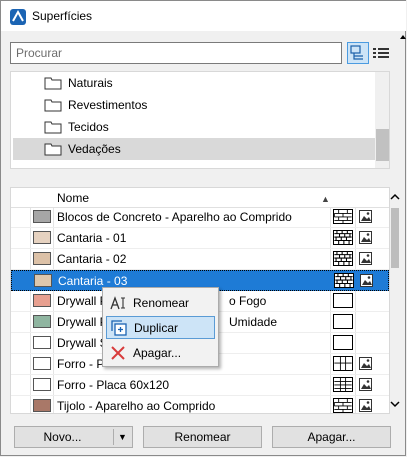 This screenshot has height=457, width=407. What do you see at coordinates (200, 238) in the screenshot?
I see `table-row: Cantaria - 01` at bounding box center [200, 238].